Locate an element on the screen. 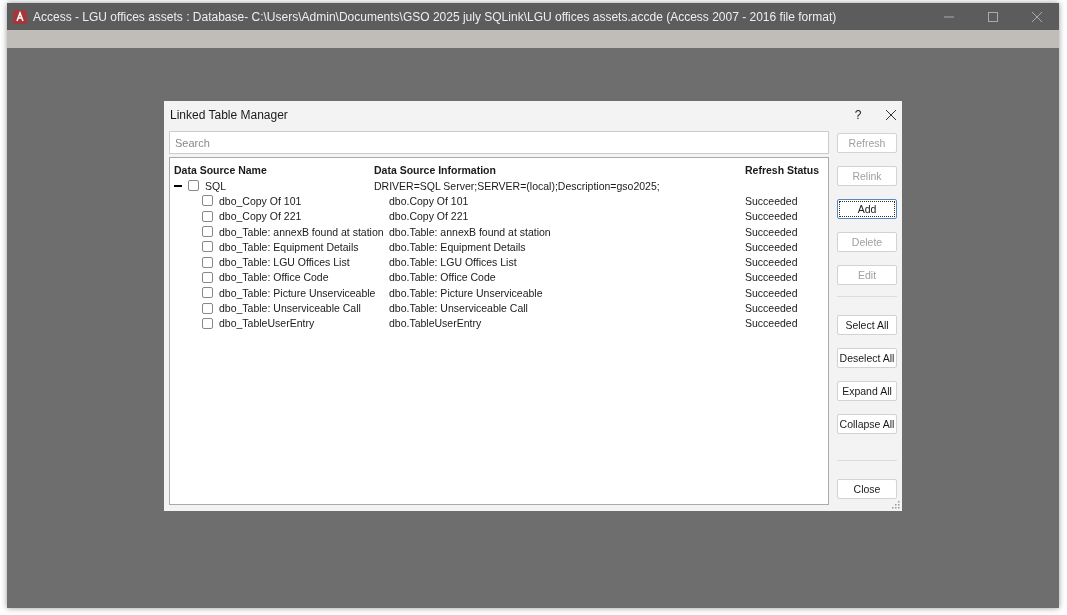 The image size is (1067, 615). table-info: dbo.Table: Office Code is located at coordinates (442, 277).